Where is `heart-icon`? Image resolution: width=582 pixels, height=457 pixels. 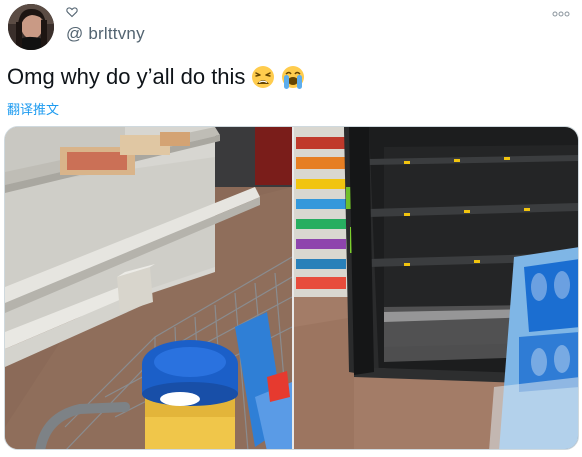
heart-icon is located at coordinates (72, 12).